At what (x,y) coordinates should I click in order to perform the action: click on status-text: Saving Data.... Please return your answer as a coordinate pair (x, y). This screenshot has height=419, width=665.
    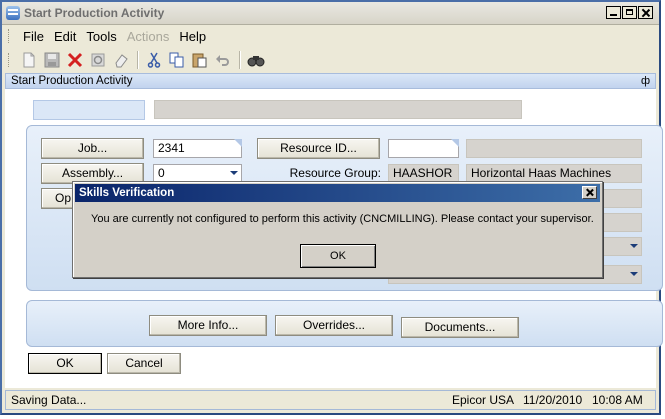
    Looking at the image, I should click on (49, 400).